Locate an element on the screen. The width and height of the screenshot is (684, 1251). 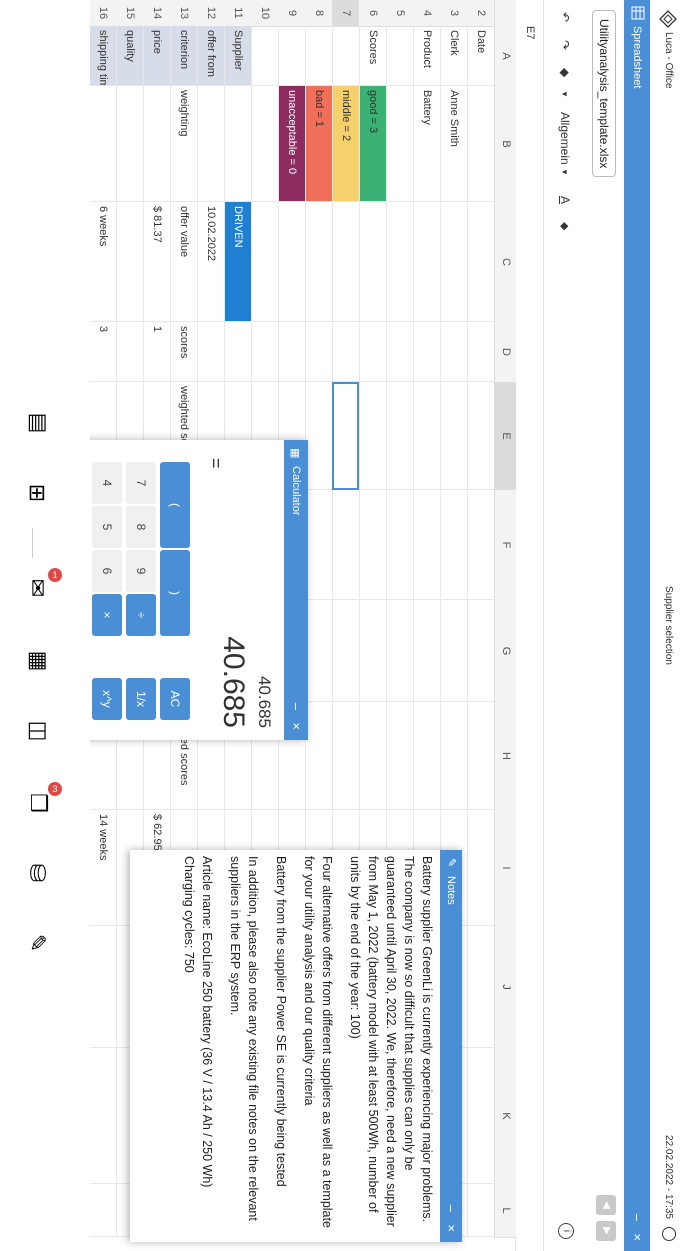
column-header: D is located at coordinates (505, 352).